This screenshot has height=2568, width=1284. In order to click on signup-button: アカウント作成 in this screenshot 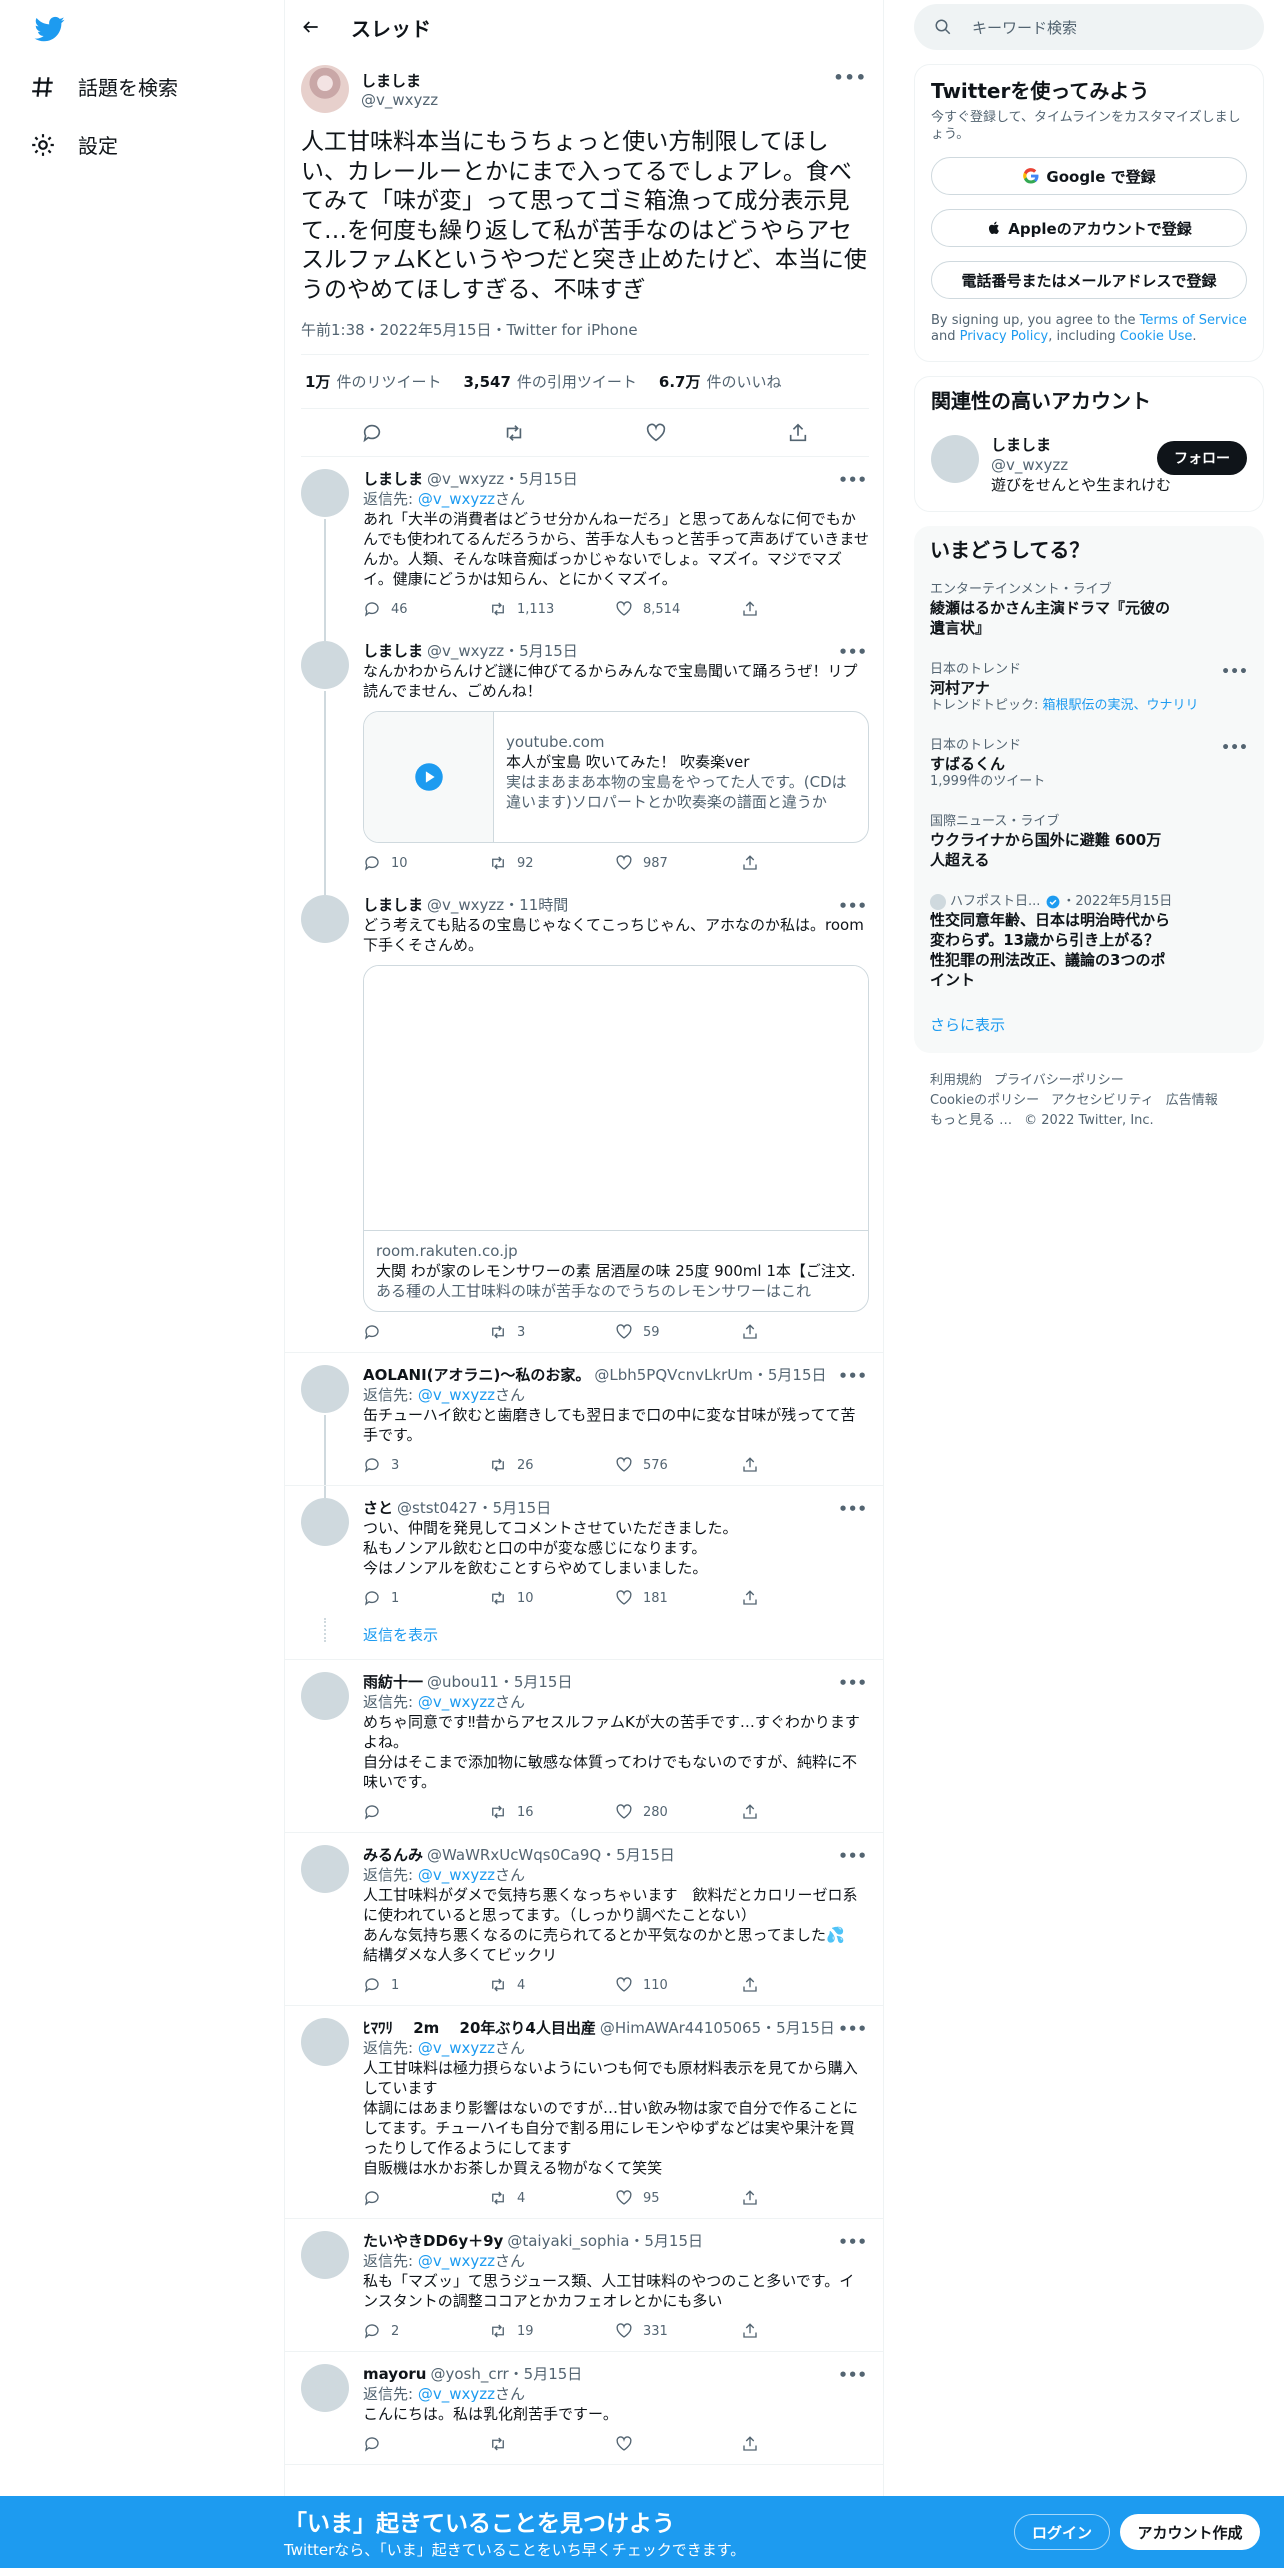, I will do `click(1190, 2532)`.